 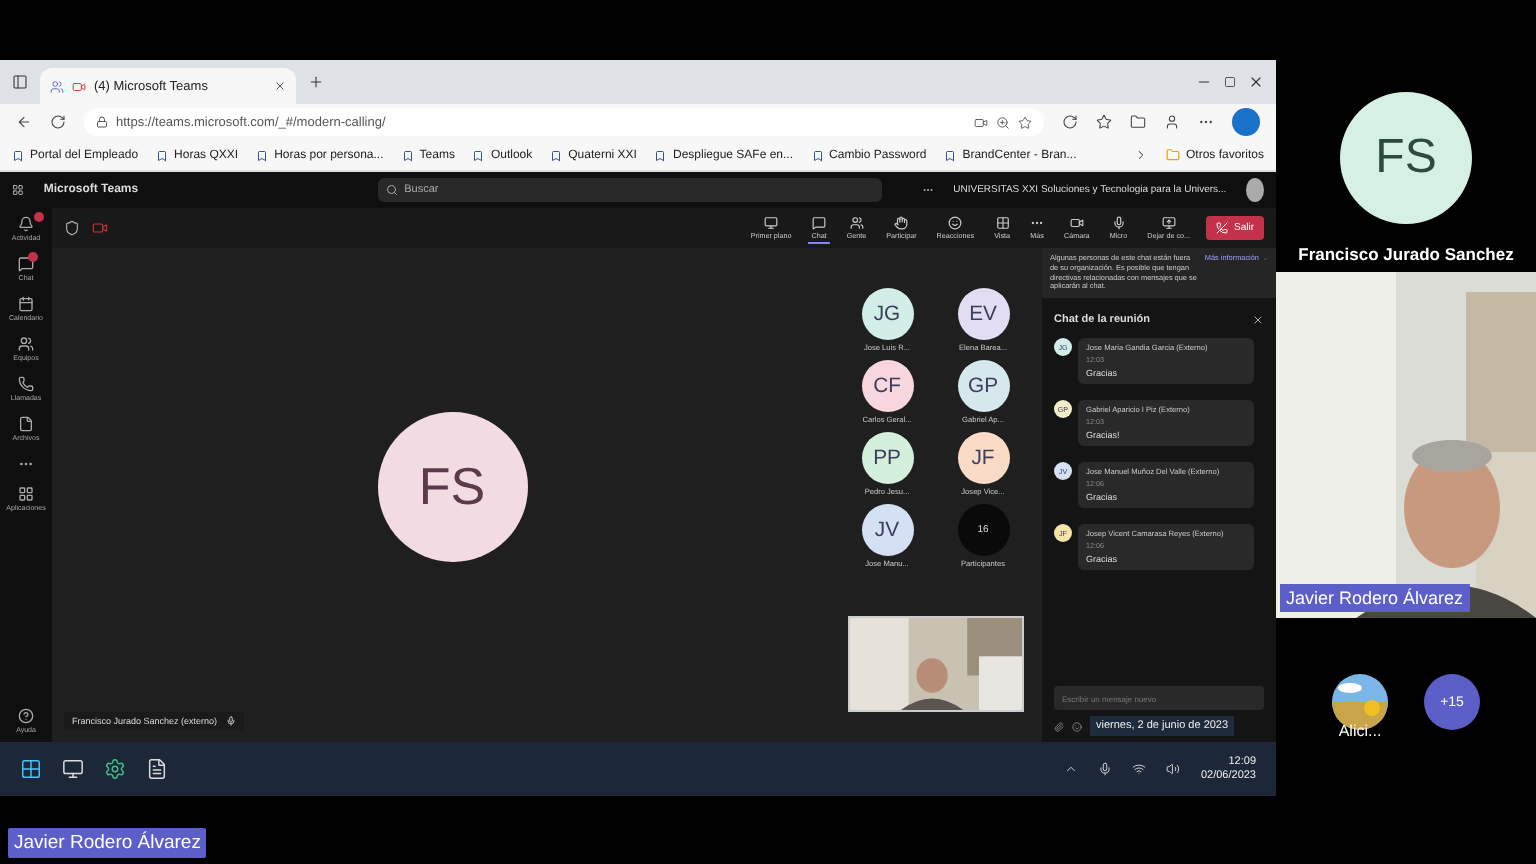 I want to click on tab-actions-icon, so click(x=20, y=82).